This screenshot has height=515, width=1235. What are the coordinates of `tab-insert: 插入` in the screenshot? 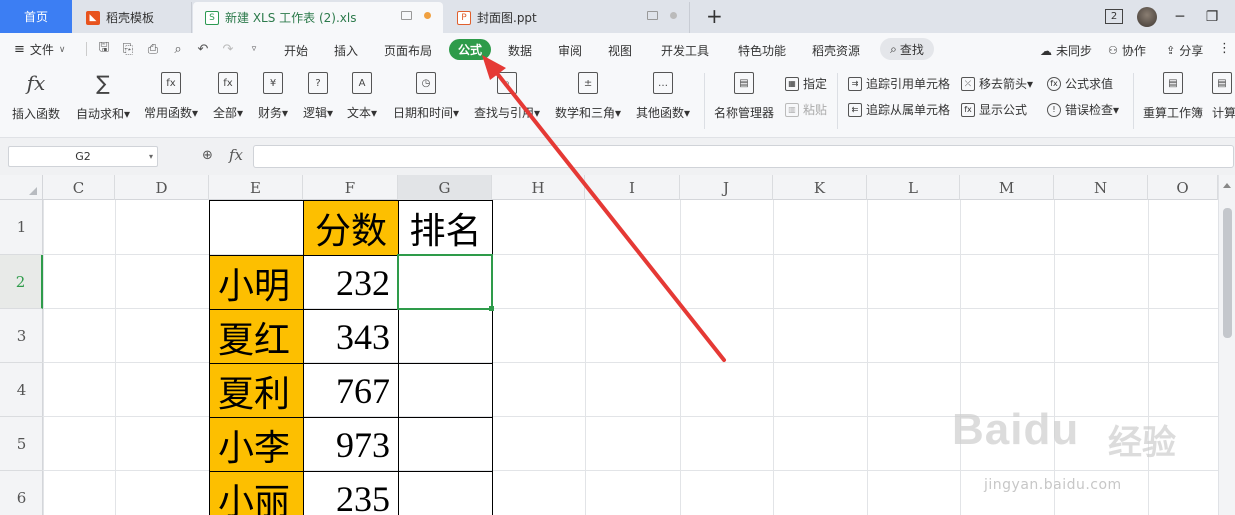 It's located at (346, 50).